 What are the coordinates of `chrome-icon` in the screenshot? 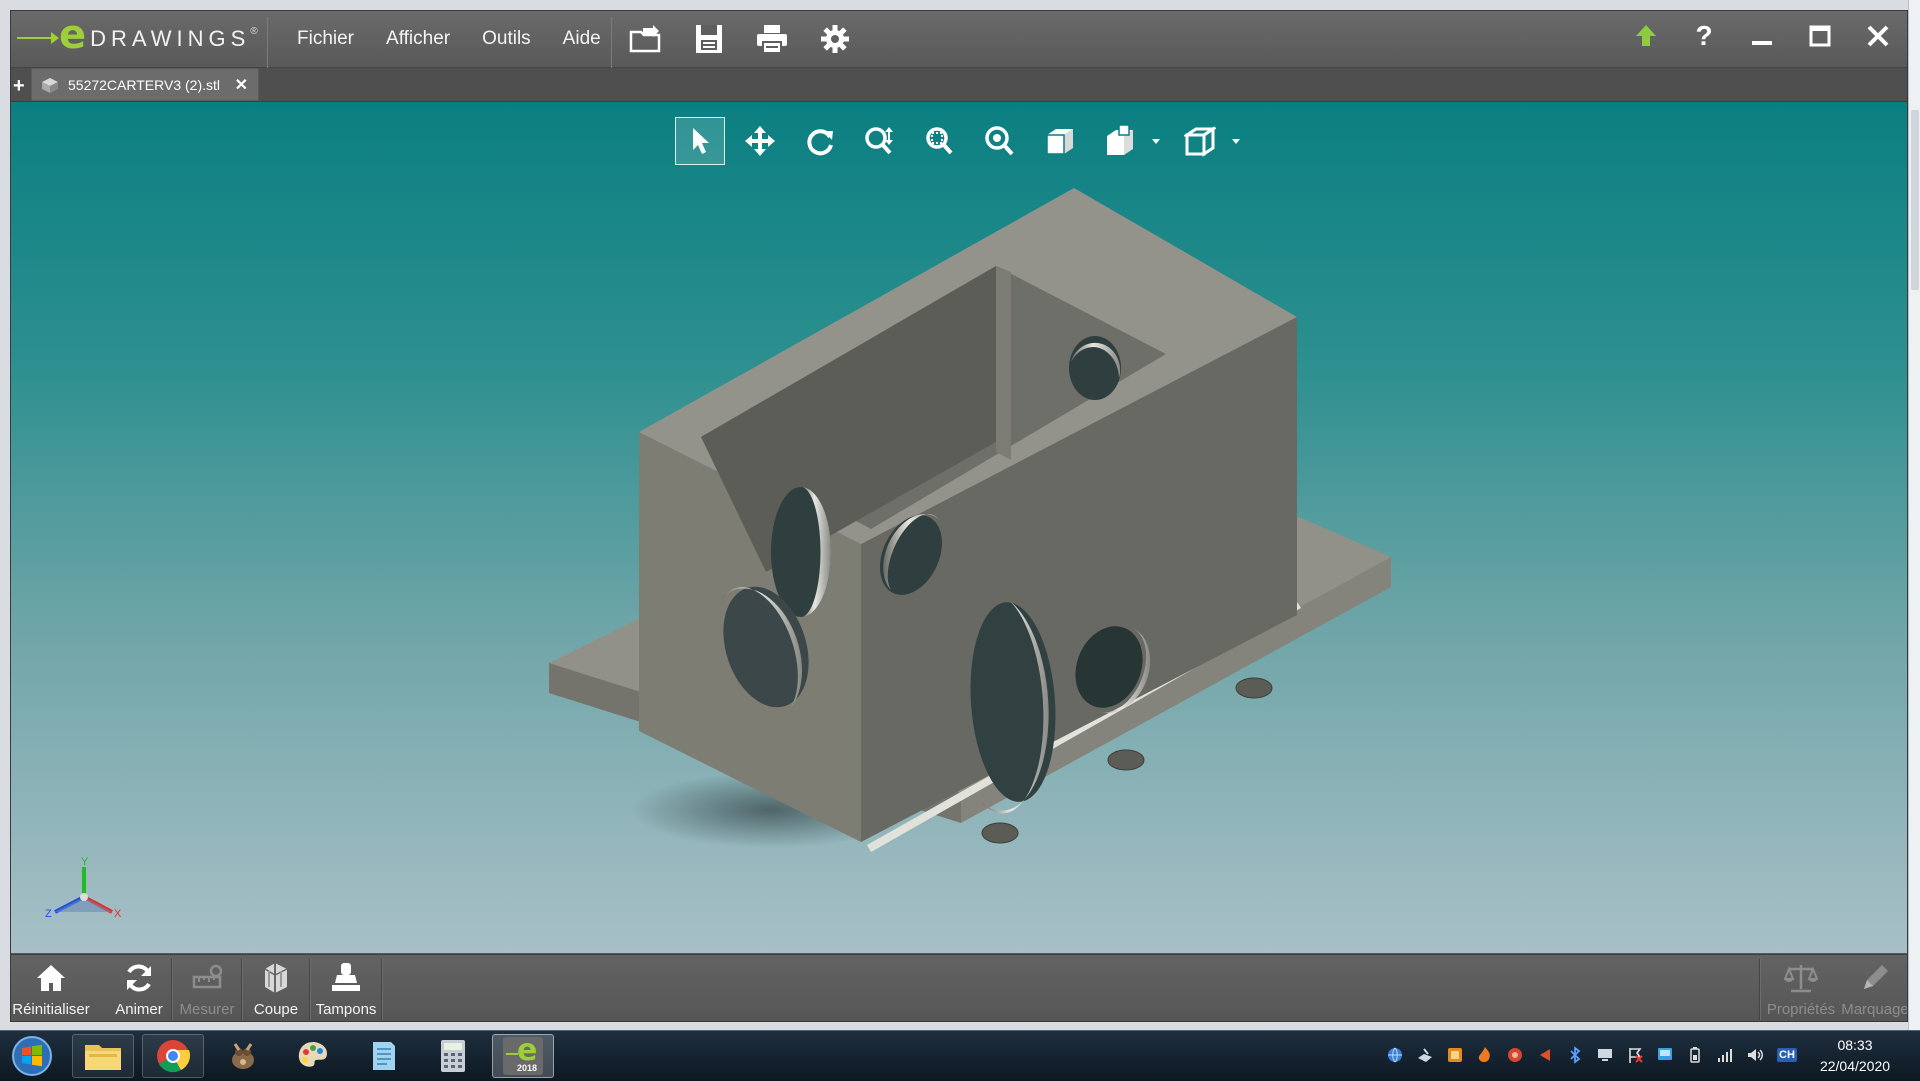 It's located at (173, 1056).